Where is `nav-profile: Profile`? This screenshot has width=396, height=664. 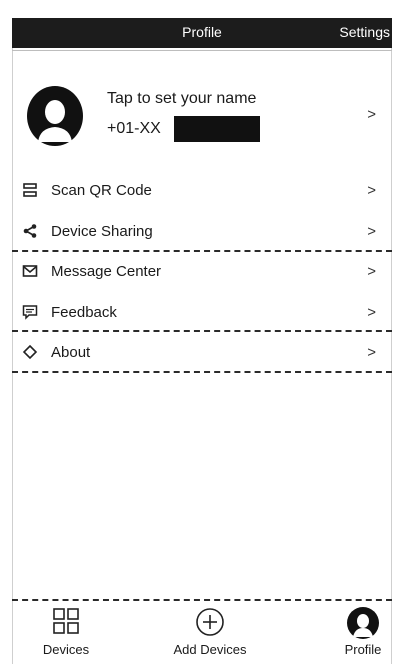 nav-profile: Profile is located at coordinates (363, 632).